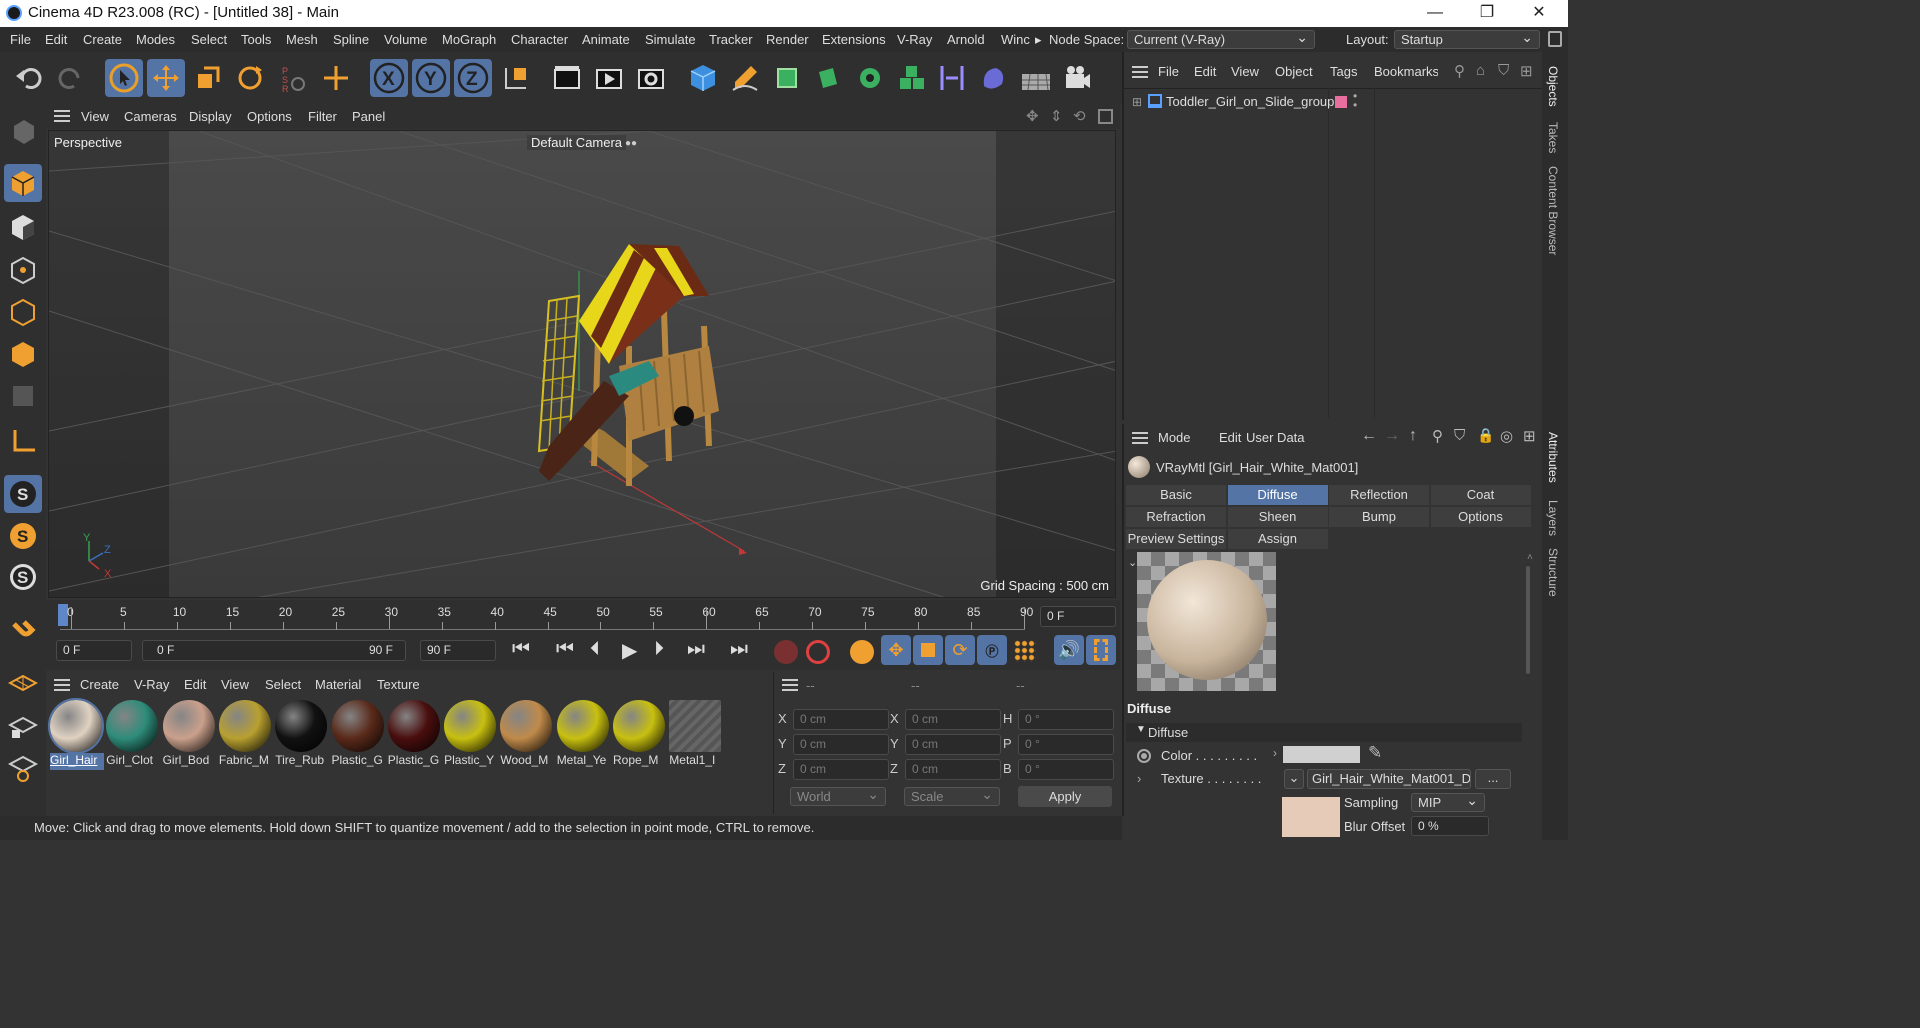 Image resolution: width=1920 pixels, height=1028 pixels. What do you see at coordinates (787, 78) in the screenshot?
I see `subdivision-icon` at bounding box center [787, 78].